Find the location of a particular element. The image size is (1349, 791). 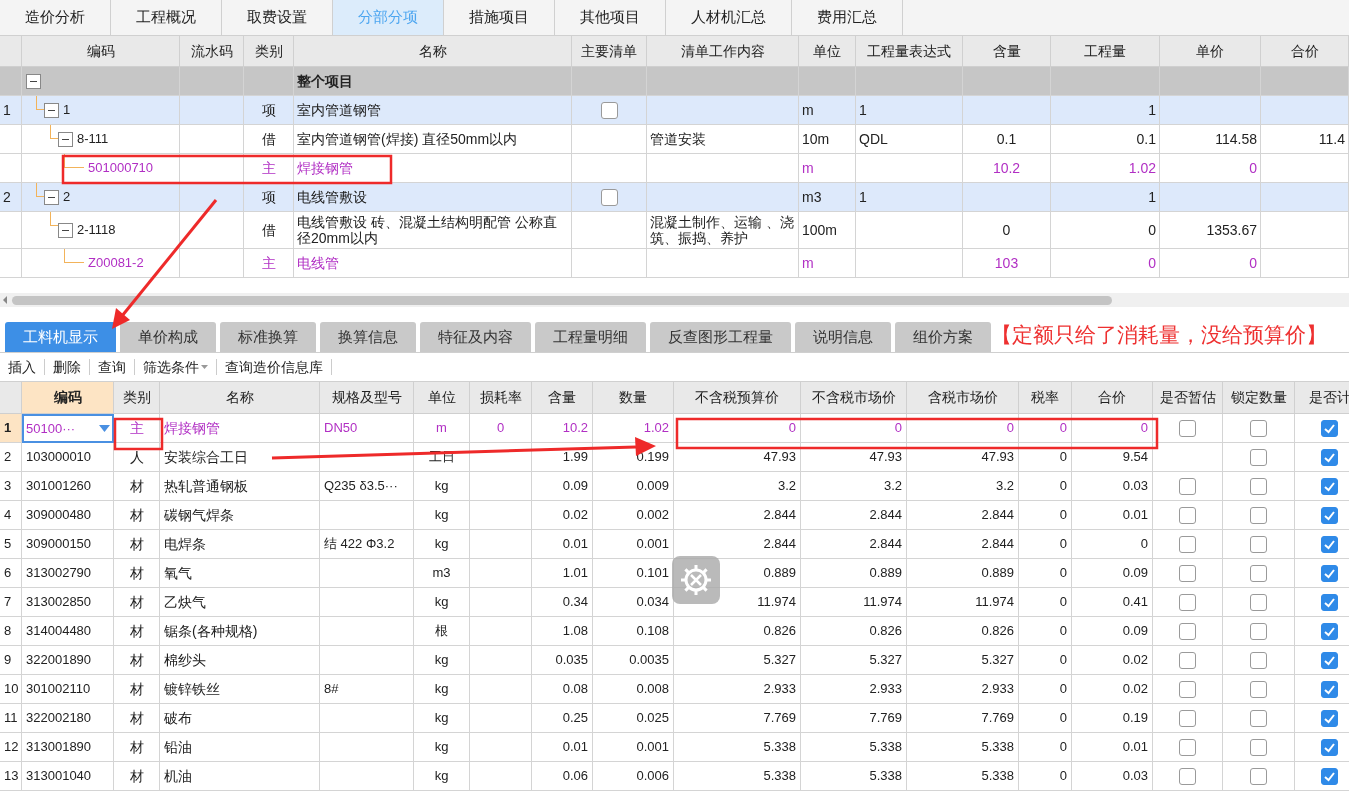

row-number: 13 is located at coordinates (11, 776).